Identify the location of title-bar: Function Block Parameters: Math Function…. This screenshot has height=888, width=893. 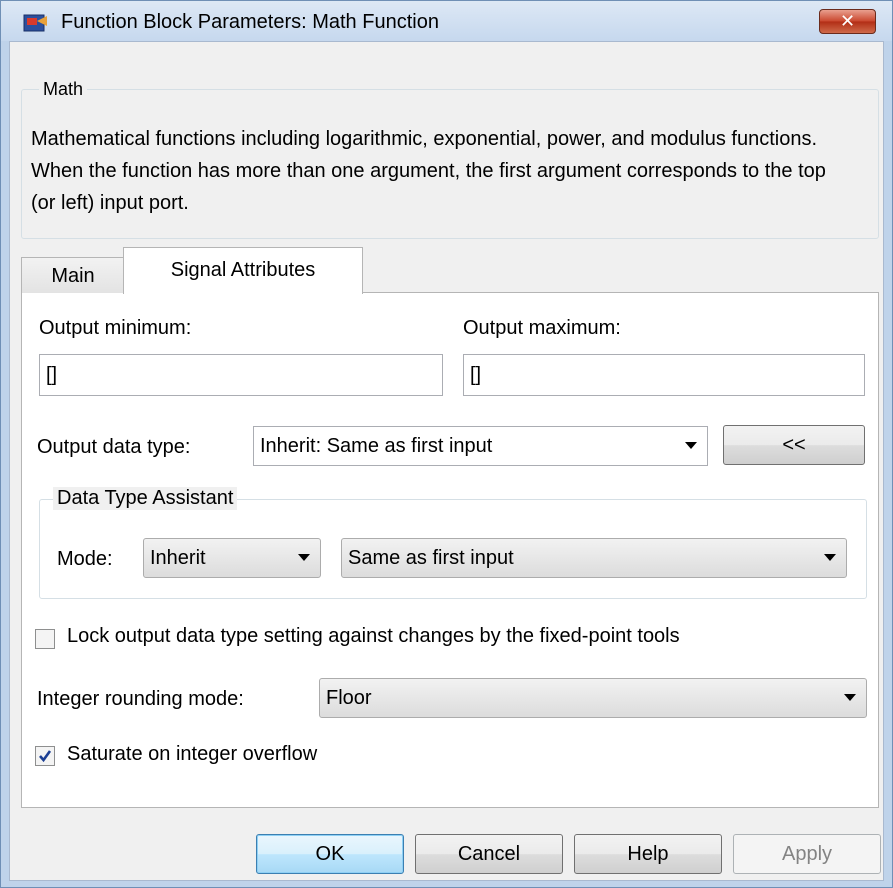
(446, 21).